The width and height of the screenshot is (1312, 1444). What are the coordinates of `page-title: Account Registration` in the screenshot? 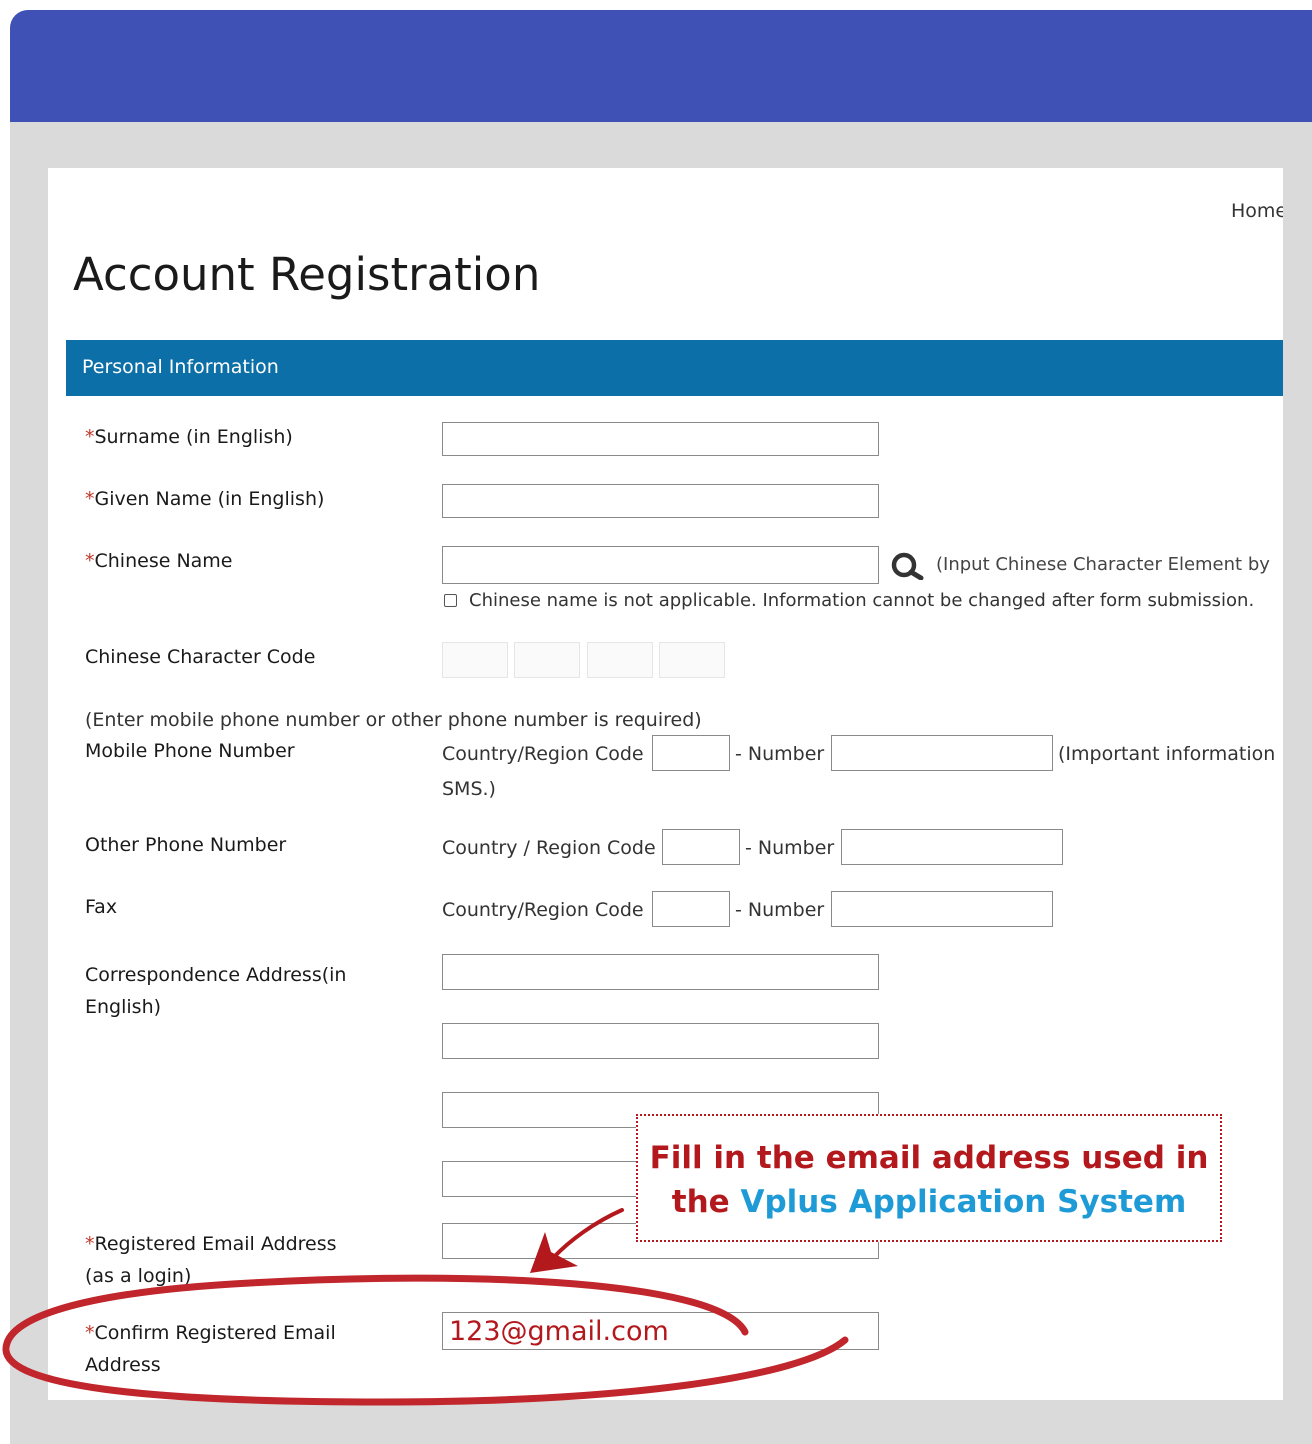 It's located at (307, 274).